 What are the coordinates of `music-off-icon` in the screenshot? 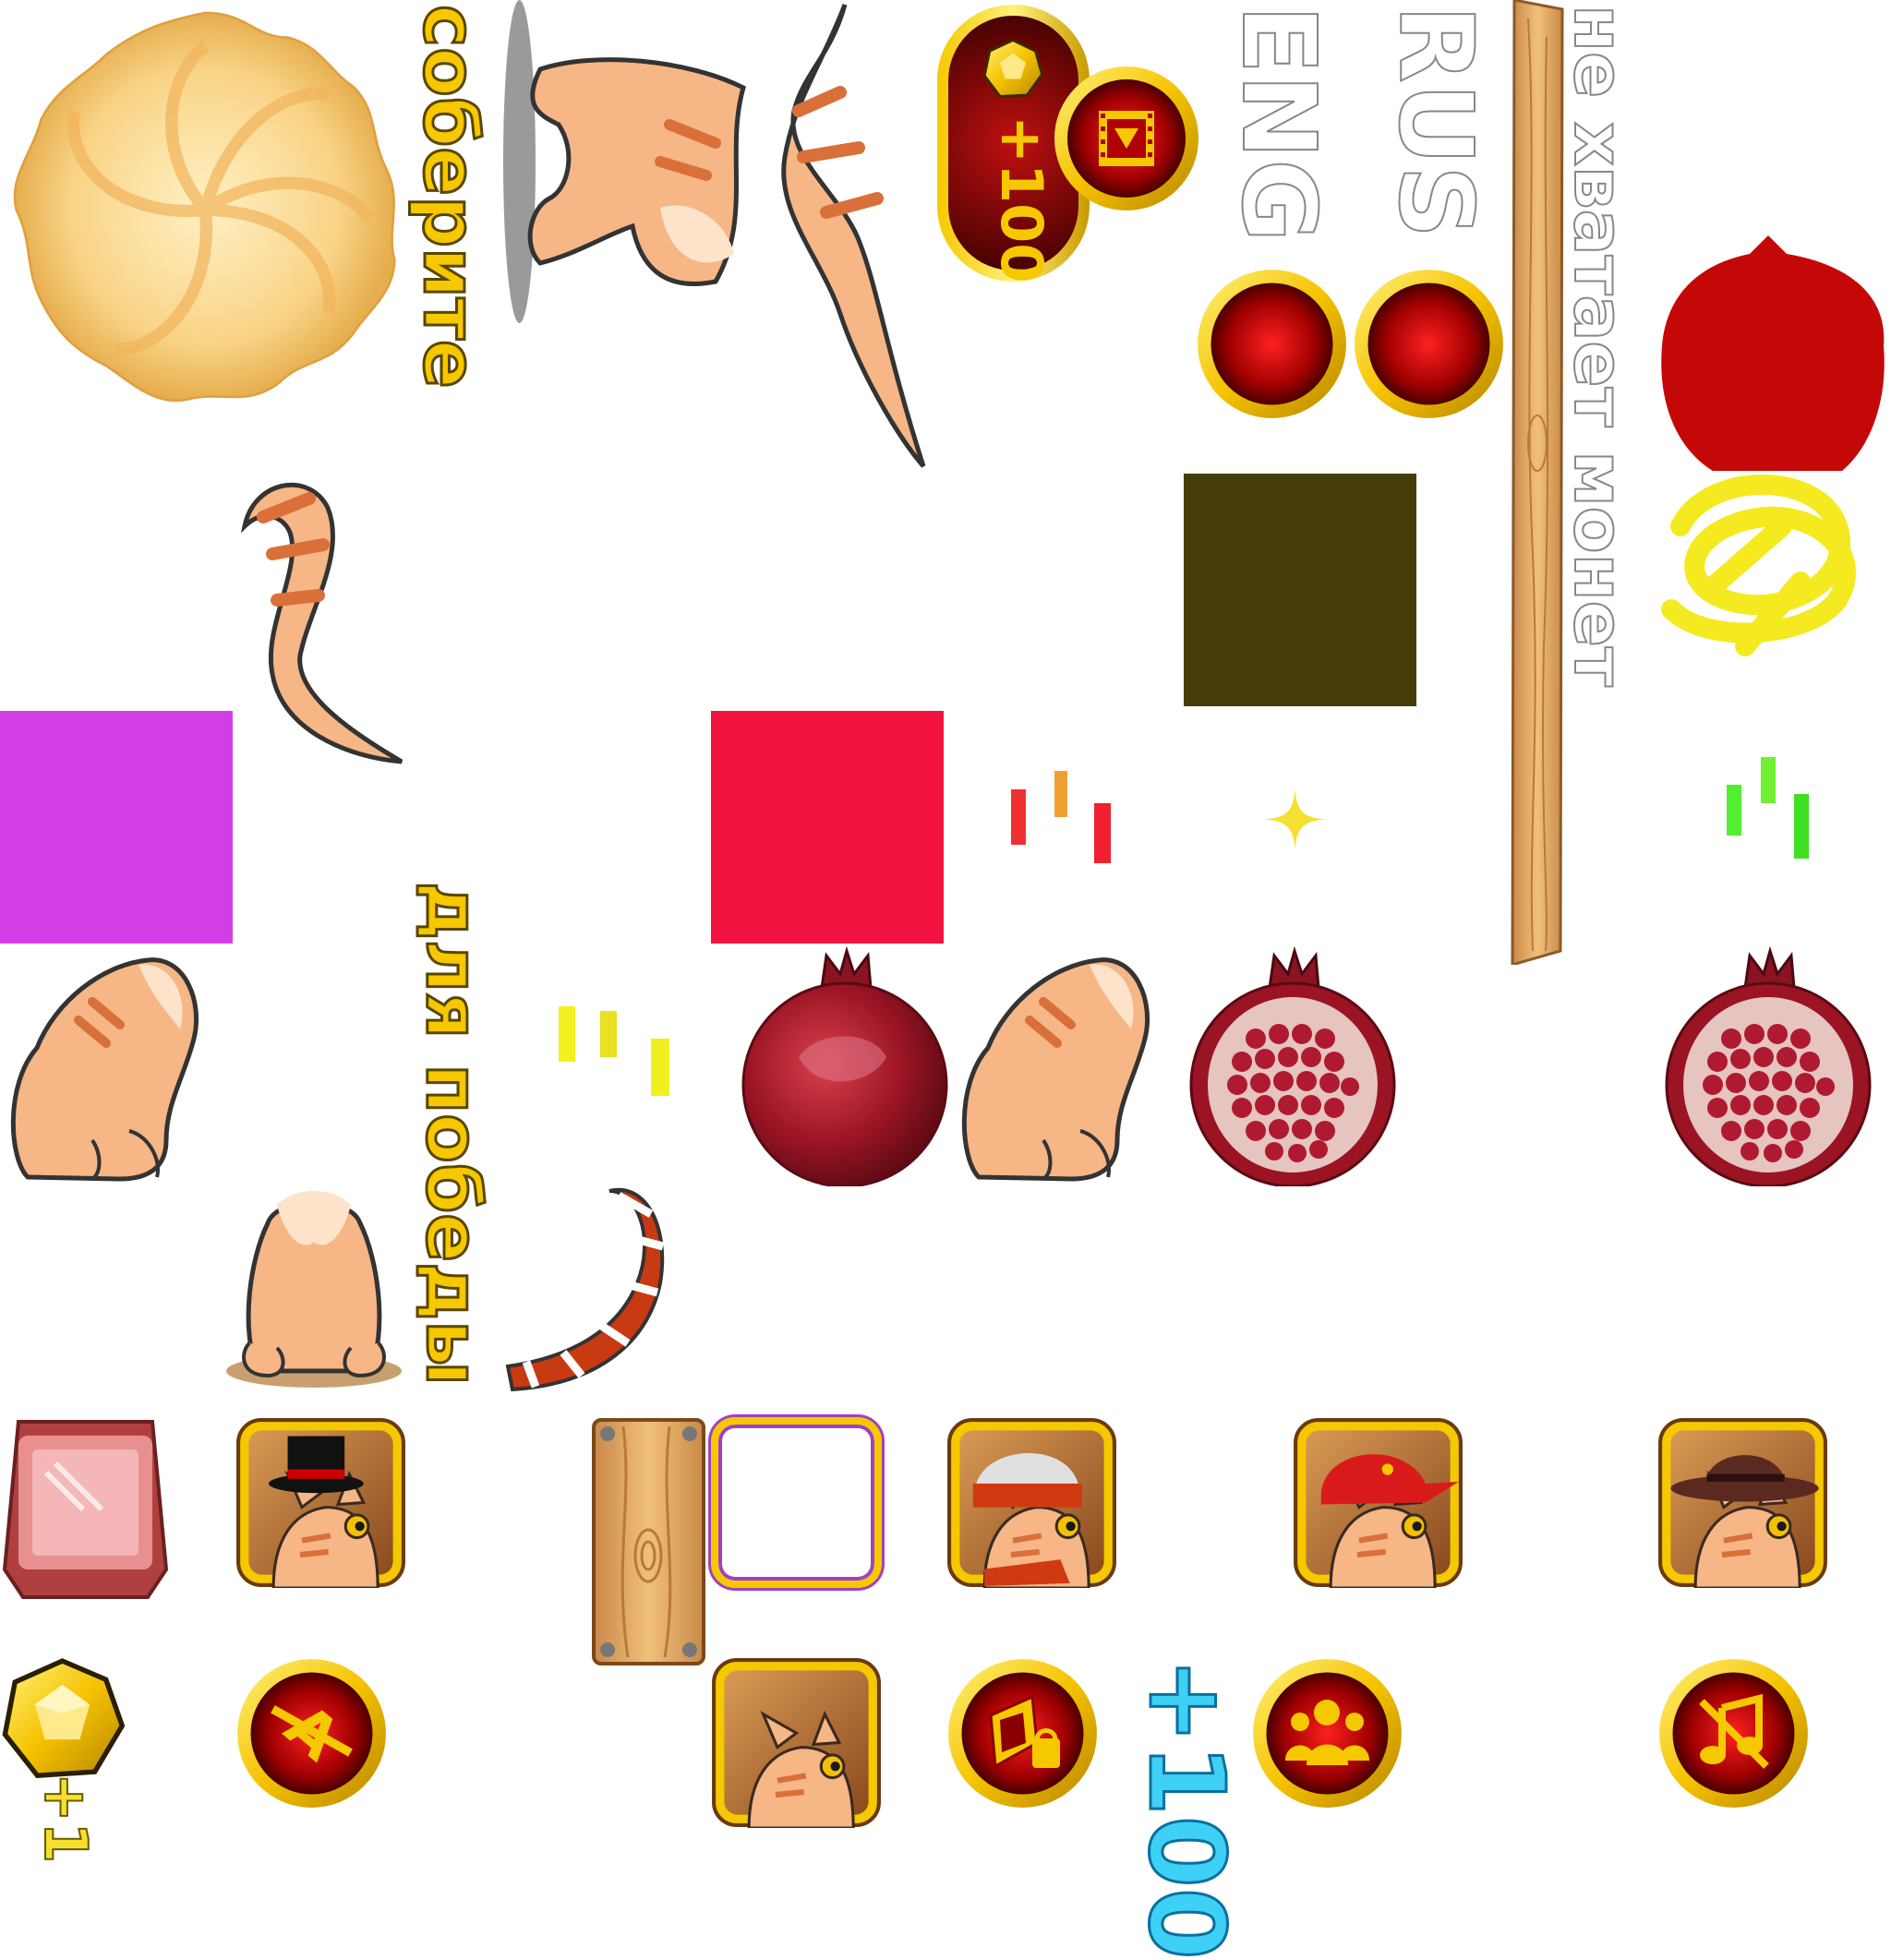 It's located at (1733, 1733).